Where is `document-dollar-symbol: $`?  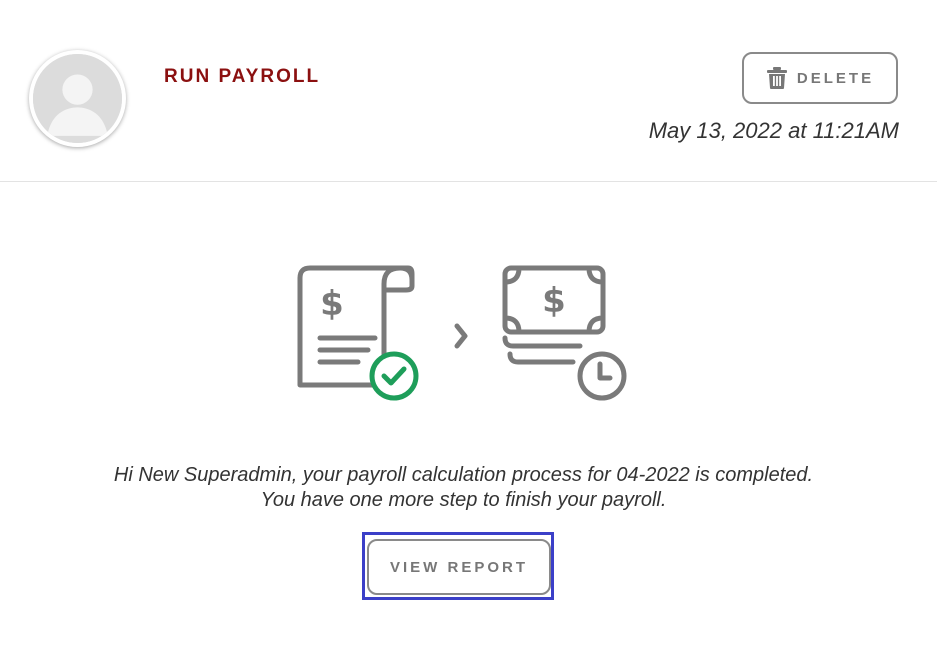 document-dollar-symbol: $ is located at coordinates (332, 304).